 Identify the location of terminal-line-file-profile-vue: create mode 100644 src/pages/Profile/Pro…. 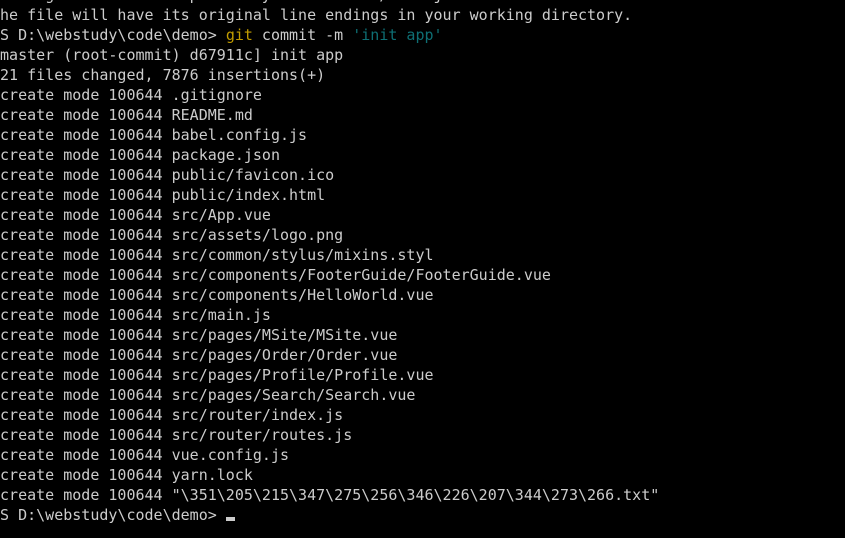
(422, 375).